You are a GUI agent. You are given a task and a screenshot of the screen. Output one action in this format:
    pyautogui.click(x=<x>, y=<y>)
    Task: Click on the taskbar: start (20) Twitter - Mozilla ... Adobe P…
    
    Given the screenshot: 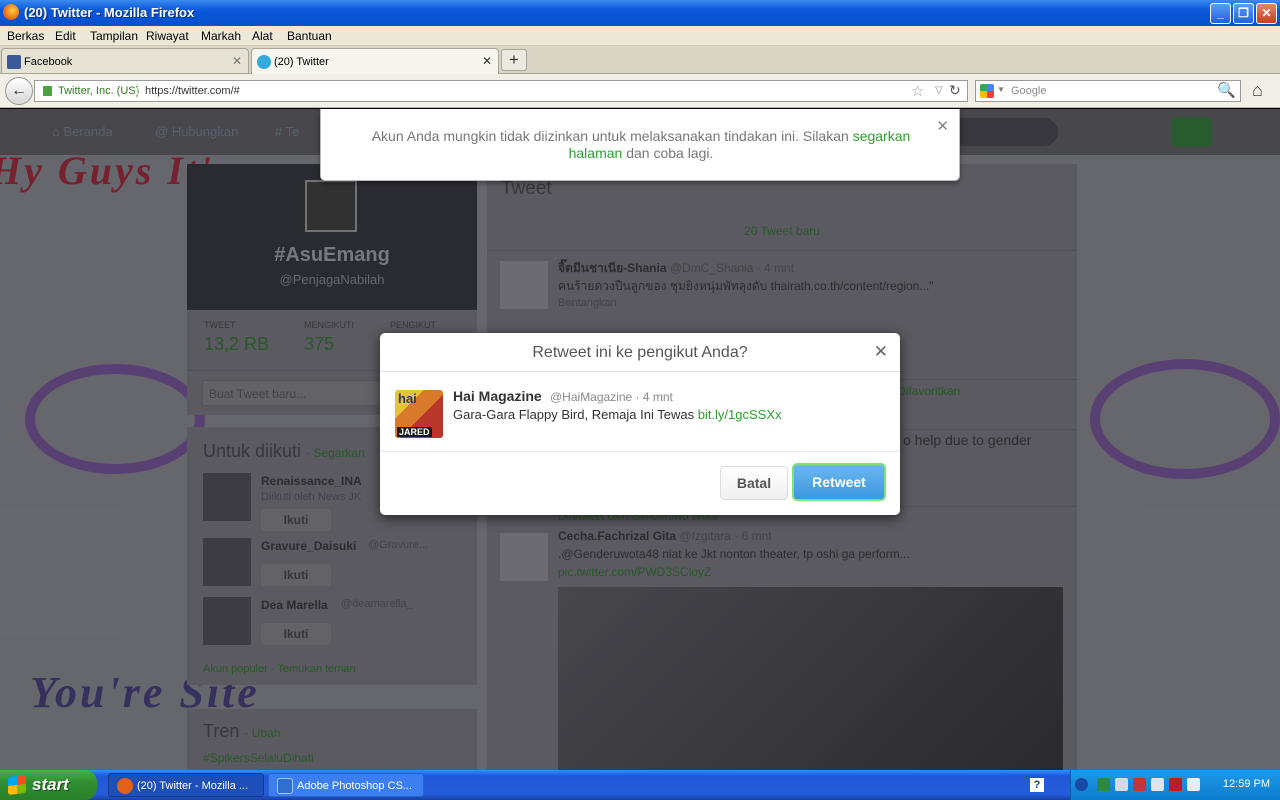 What is the action you would take?
    pyautogui.click(x=640, y=785)
    